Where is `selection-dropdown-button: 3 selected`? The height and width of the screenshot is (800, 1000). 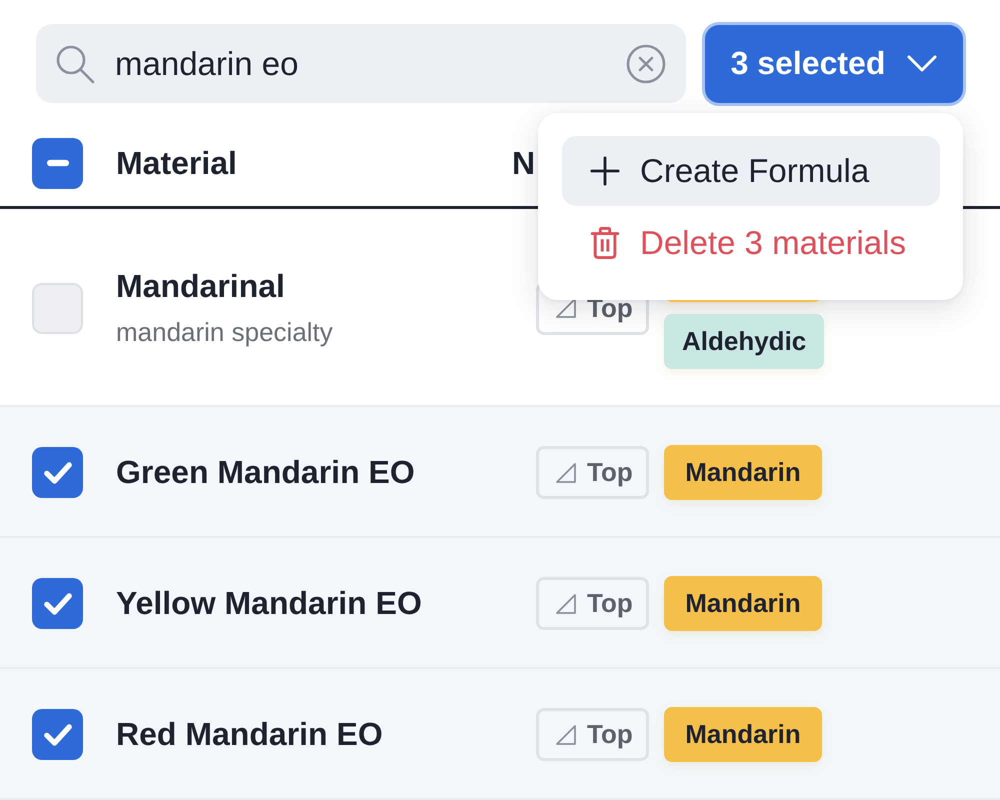
selection-dropdown-button: 3 selected is located at coordinates (834, 63).